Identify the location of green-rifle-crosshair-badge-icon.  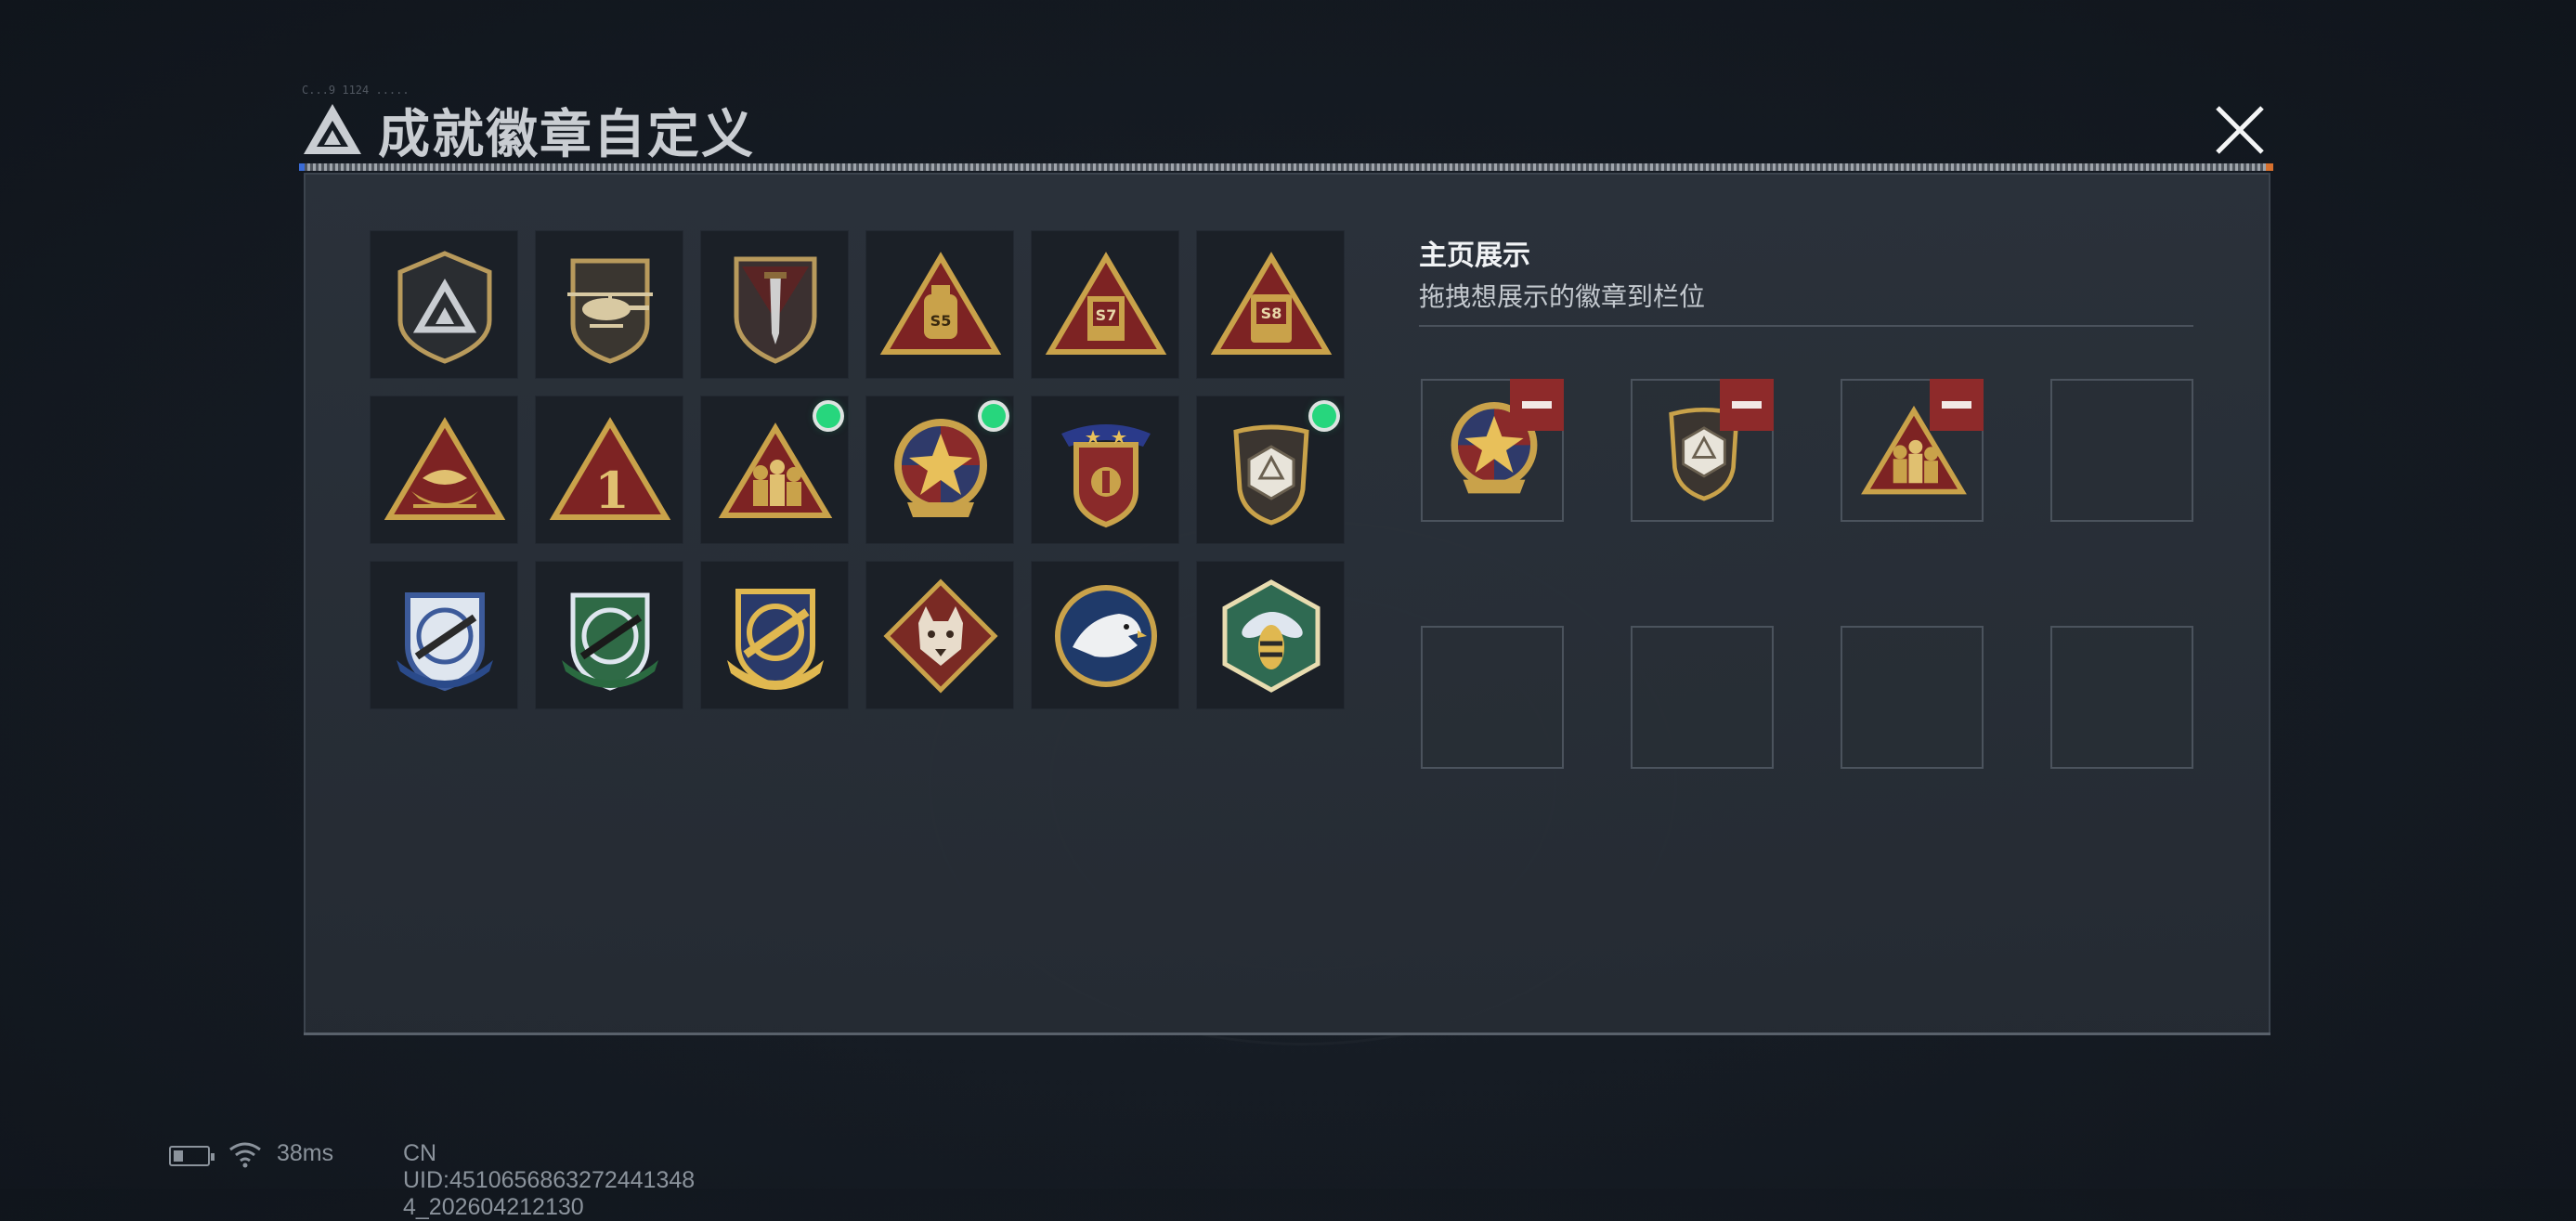
(610, 641).